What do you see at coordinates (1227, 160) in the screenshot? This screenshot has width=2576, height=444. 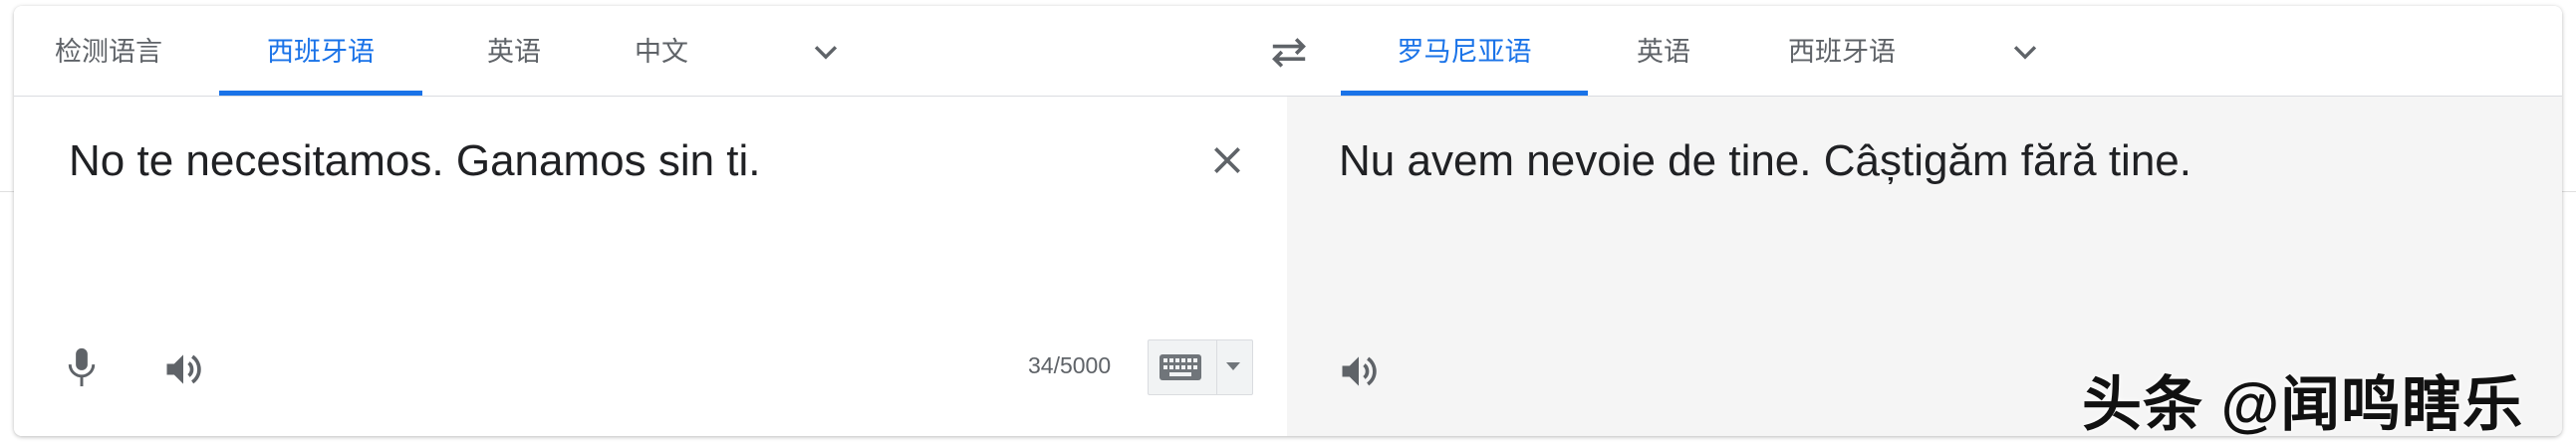 I see `close-icon` at bounding box center [1227, 160].